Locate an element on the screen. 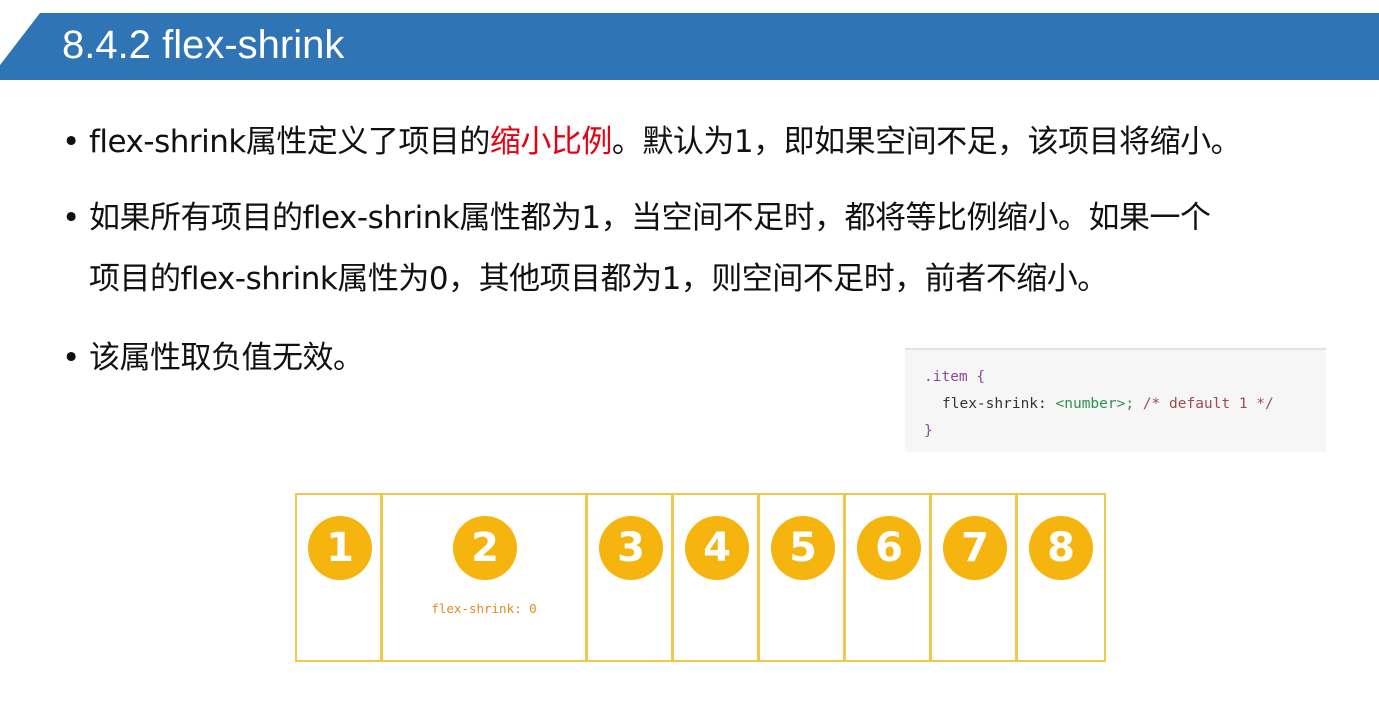 The width and height of the screenshot is (1379, 704). flex-item-2: 2 flex-shrink: 0 is located at coordinates (485, 577).